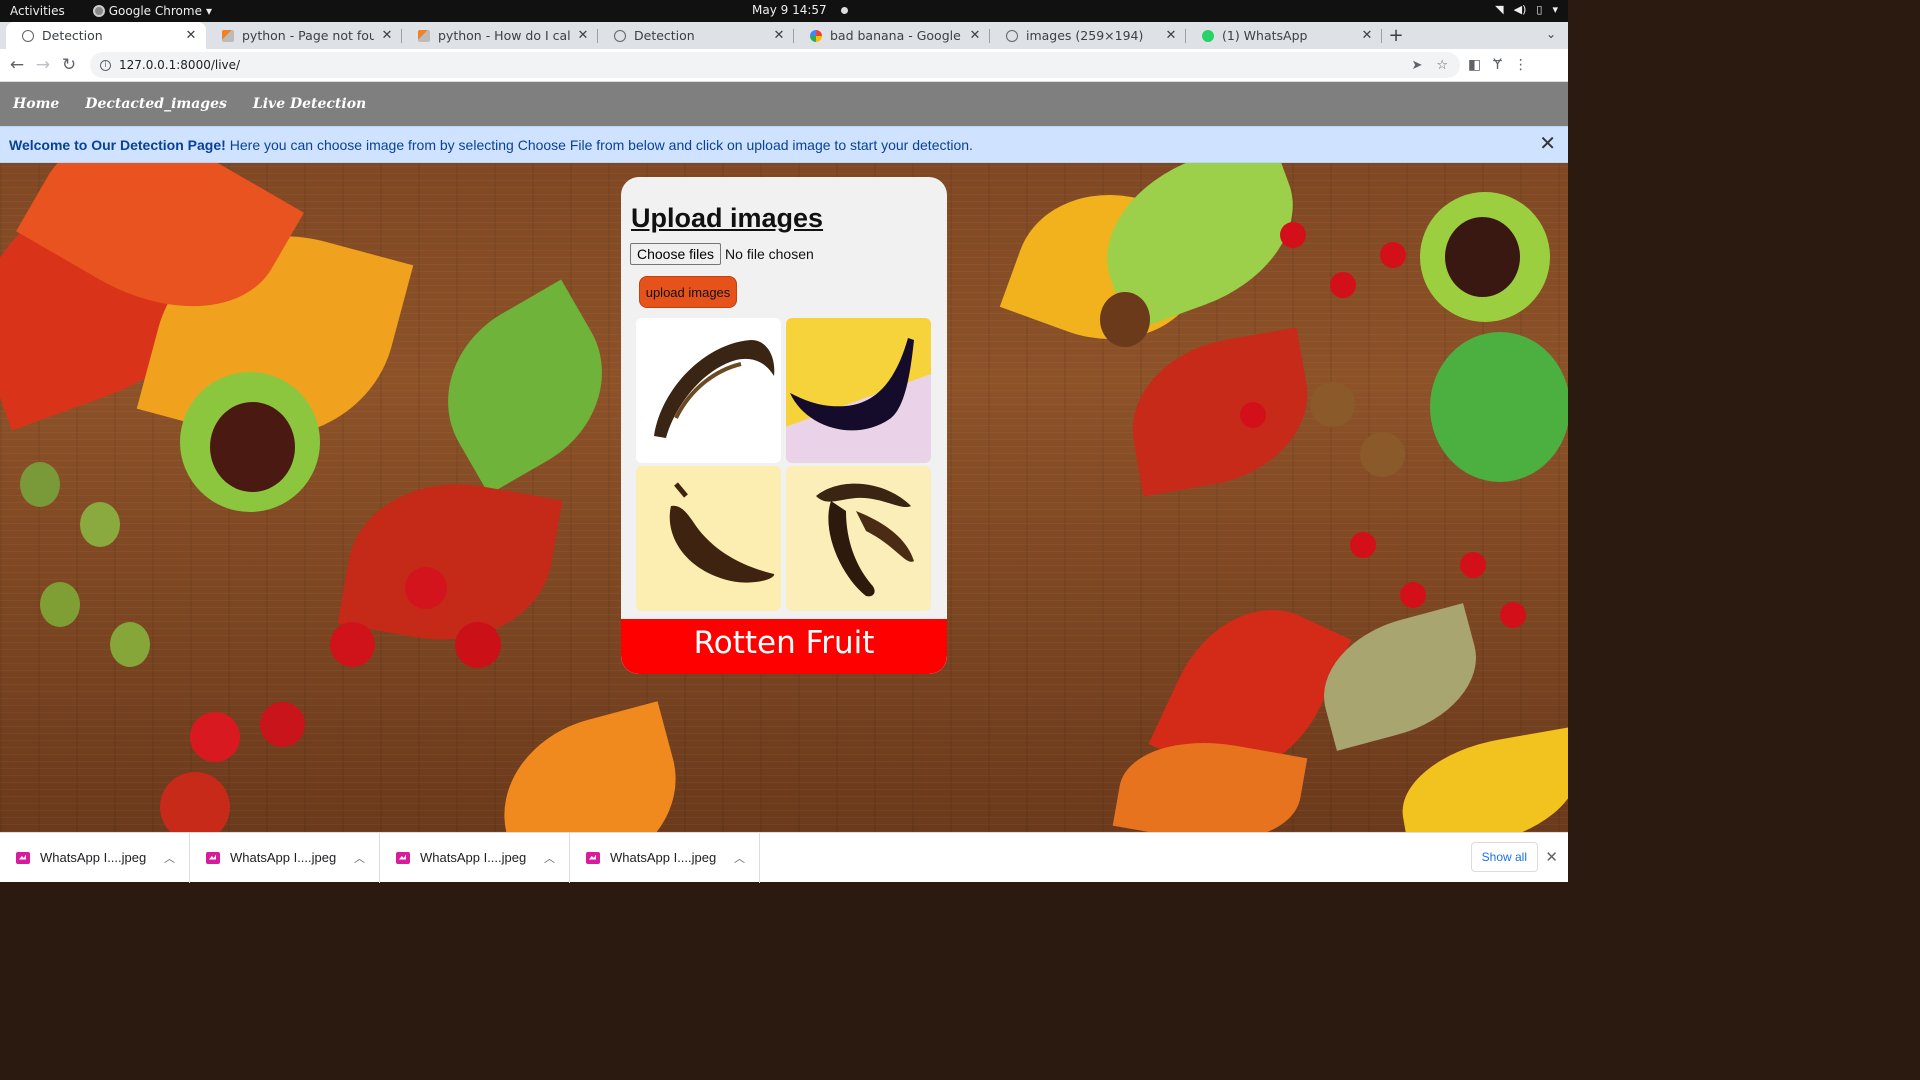 This screenshot has width=1920, height=1080. What do you see at coordinates (308, 35) in the screenshot?
I see `tab-title: python - Page not found (` at bounding box center [308, 35].